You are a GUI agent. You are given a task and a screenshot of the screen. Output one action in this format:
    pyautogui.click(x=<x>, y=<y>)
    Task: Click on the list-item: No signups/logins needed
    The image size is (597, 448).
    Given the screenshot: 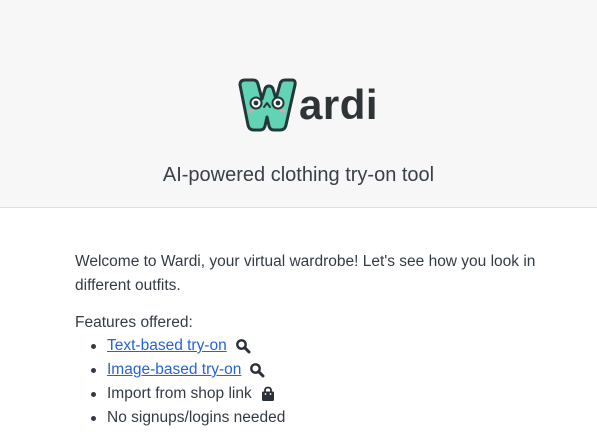 What is the action you would take?
    pyautogui.click(x=317, y=418)
    